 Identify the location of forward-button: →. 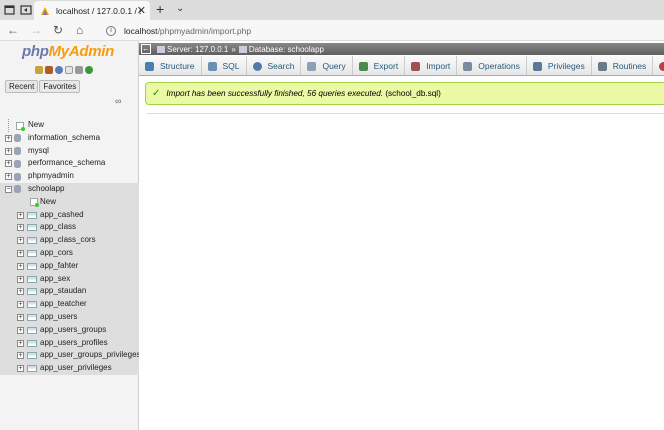
(36, 30).